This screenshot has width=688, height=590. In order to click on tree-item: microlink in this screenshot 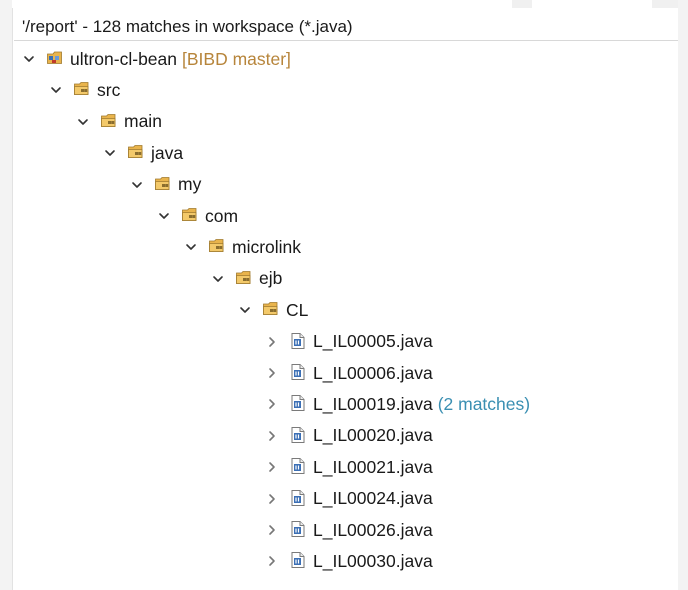, I will do `click(242, 247)`.